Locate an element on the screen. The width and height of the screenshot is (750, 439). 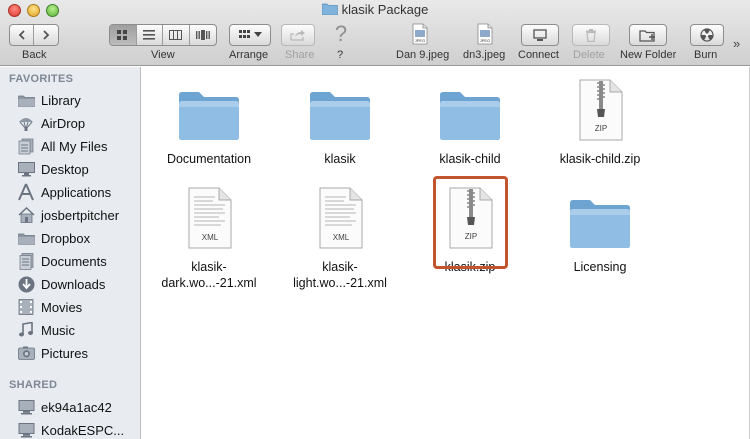
delete-control: Delete is located at coordinates (591, 42).